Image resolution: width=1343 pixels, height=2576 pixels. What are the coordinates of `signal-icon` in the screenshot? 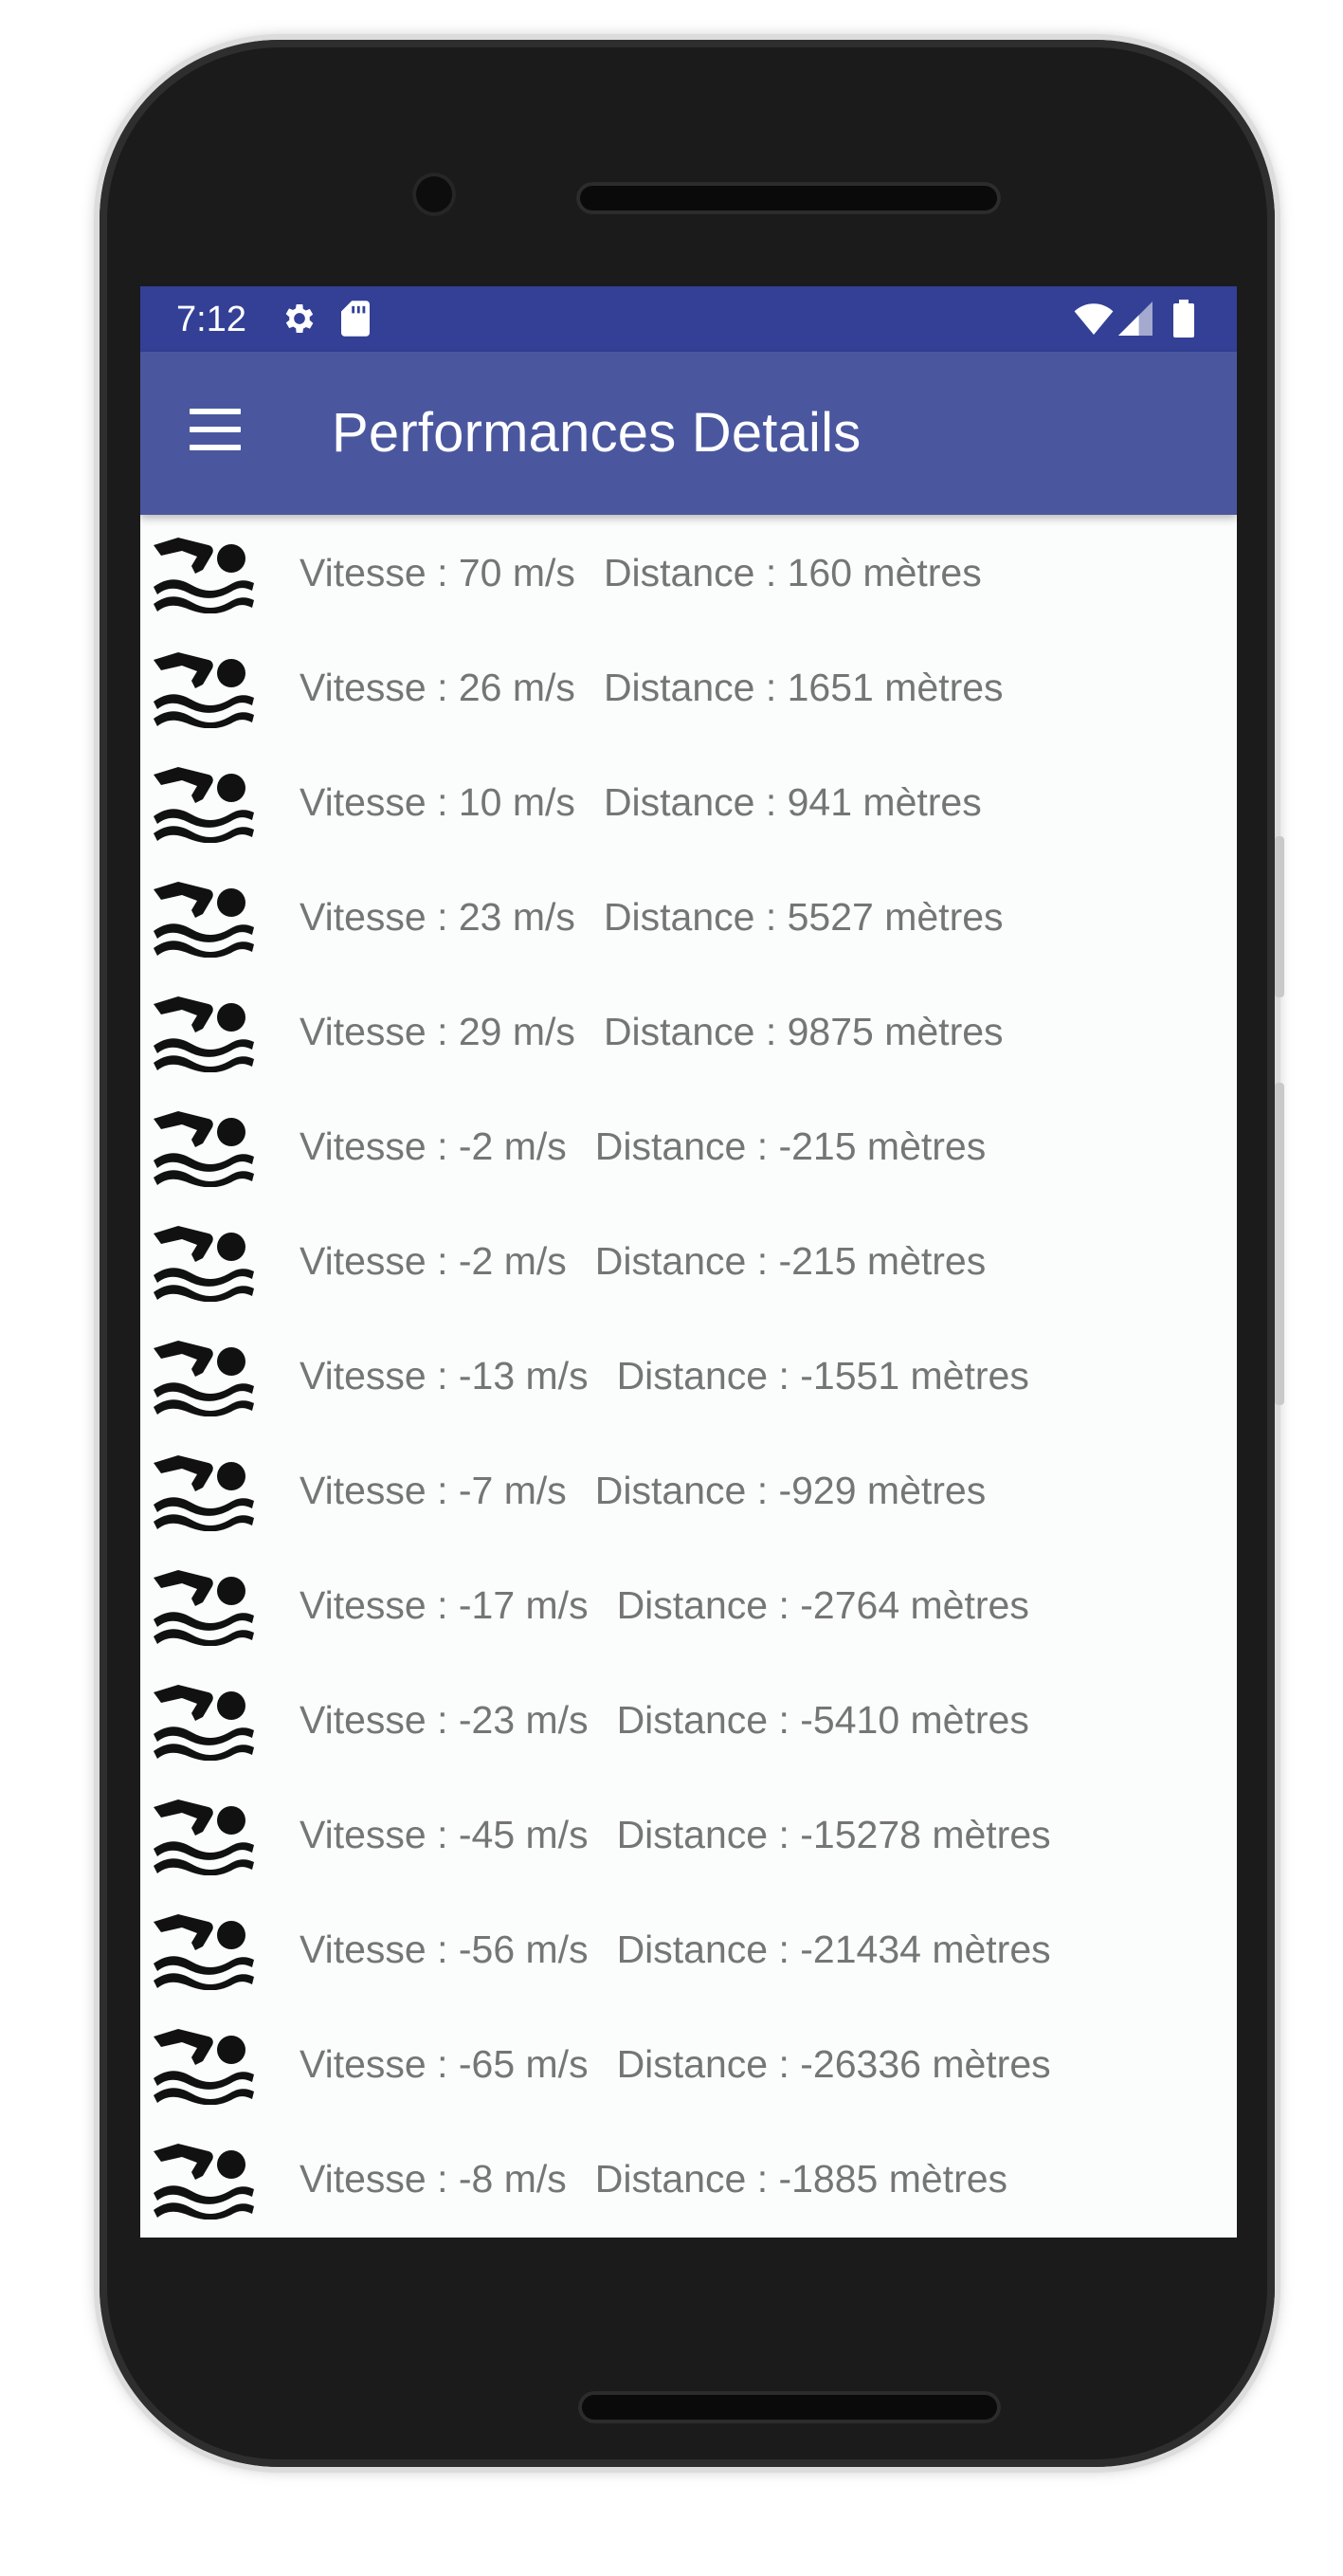 It's located at (1135, 319).